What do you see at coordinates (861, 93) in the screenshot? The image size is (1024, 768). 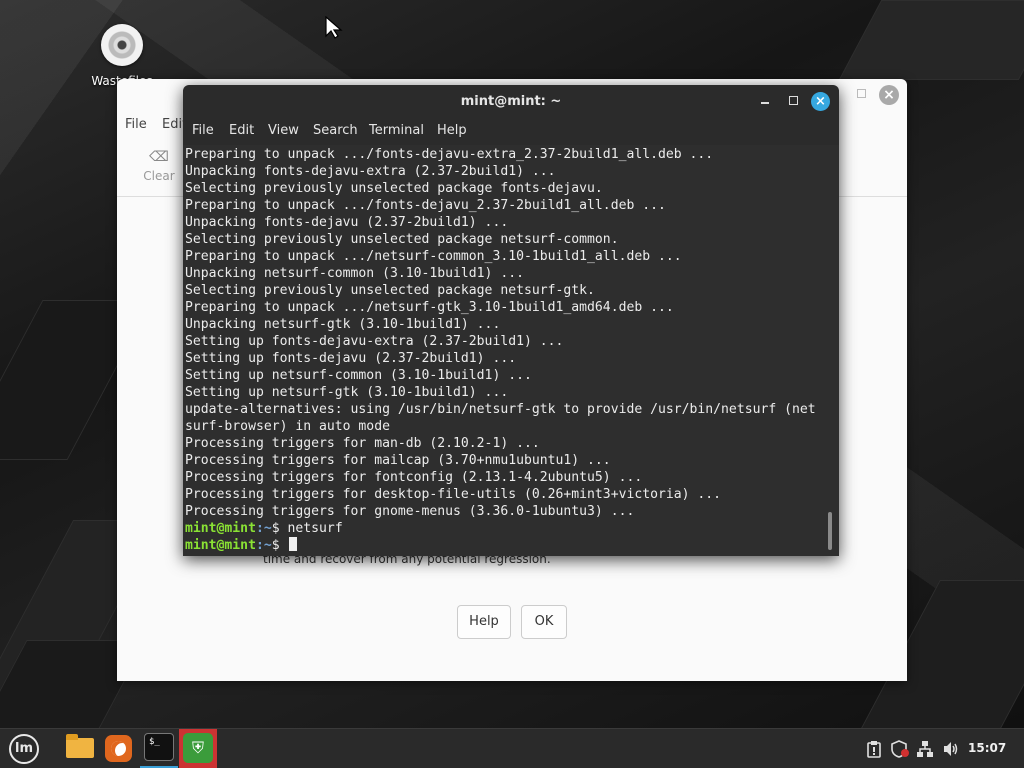 I see `bg-maximize-button` at bounding box center [861, 93].